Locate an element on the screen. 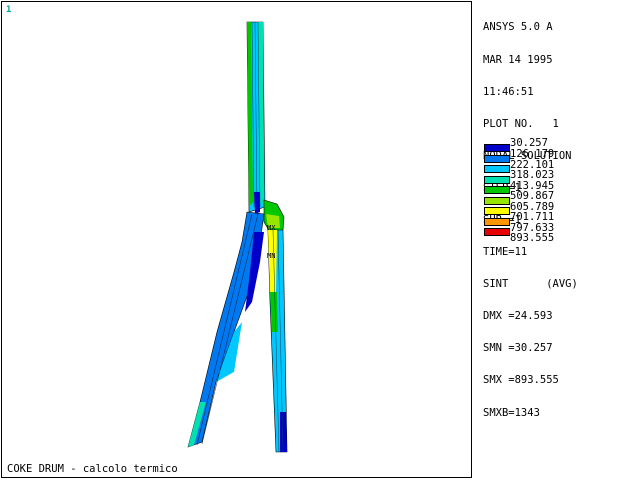 The height and width of the screenshot is (480, 640). legend-value: 893.555 is located at coordinates (532, 238).